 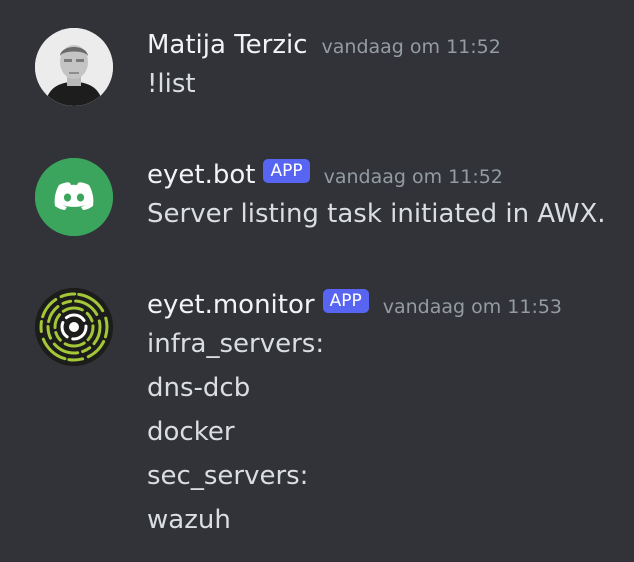 What do you see at coordinates (231, 305) in the screenshot?
I see `author-name: eyet.monitor` at bounding box center [231, 305].